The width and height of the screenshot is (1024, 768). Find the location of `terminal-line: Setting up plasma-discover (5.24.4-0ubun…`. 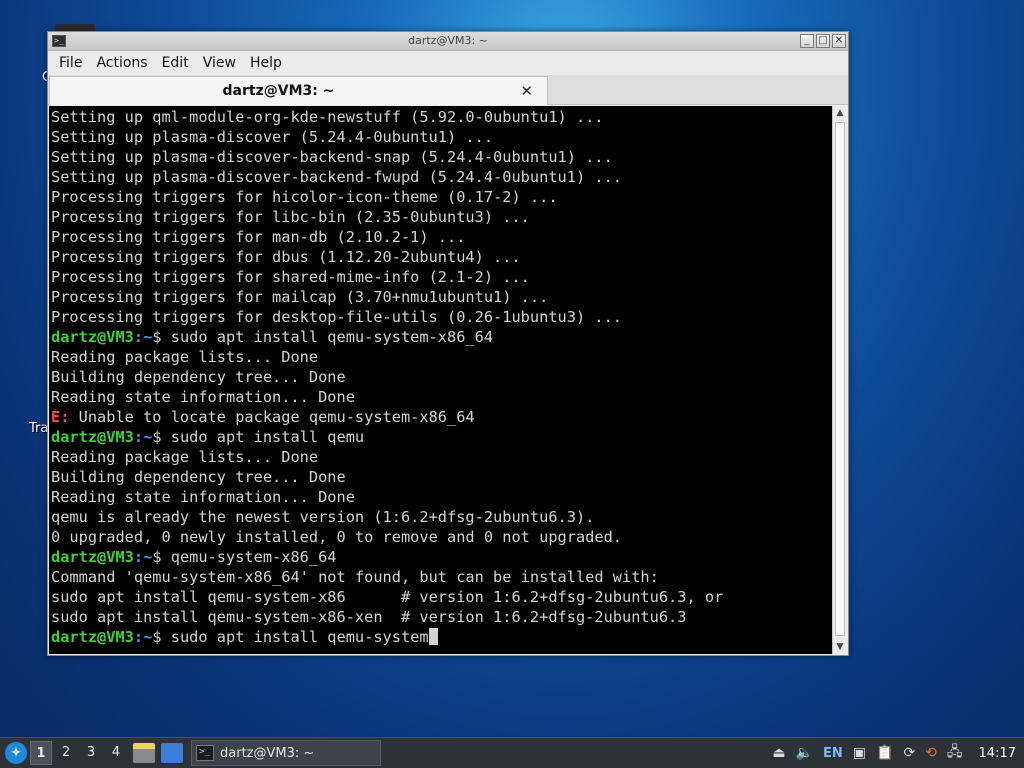

terminal-line: Setting up plasma-discover (5.24.4-0ubun… is located at coordinates (272, 137).